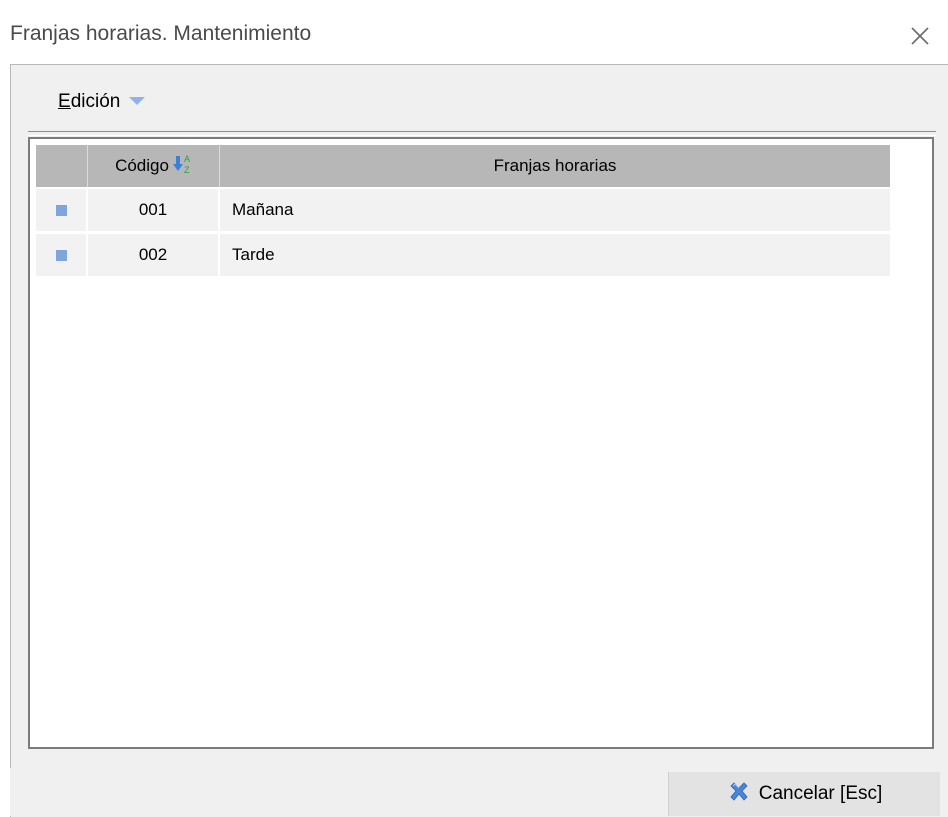 The image size is (948, 817). Describe the element at coordinates (820, 793) in the screenshot. I see `cancel-label: Cancelar [Esc]` at that location.